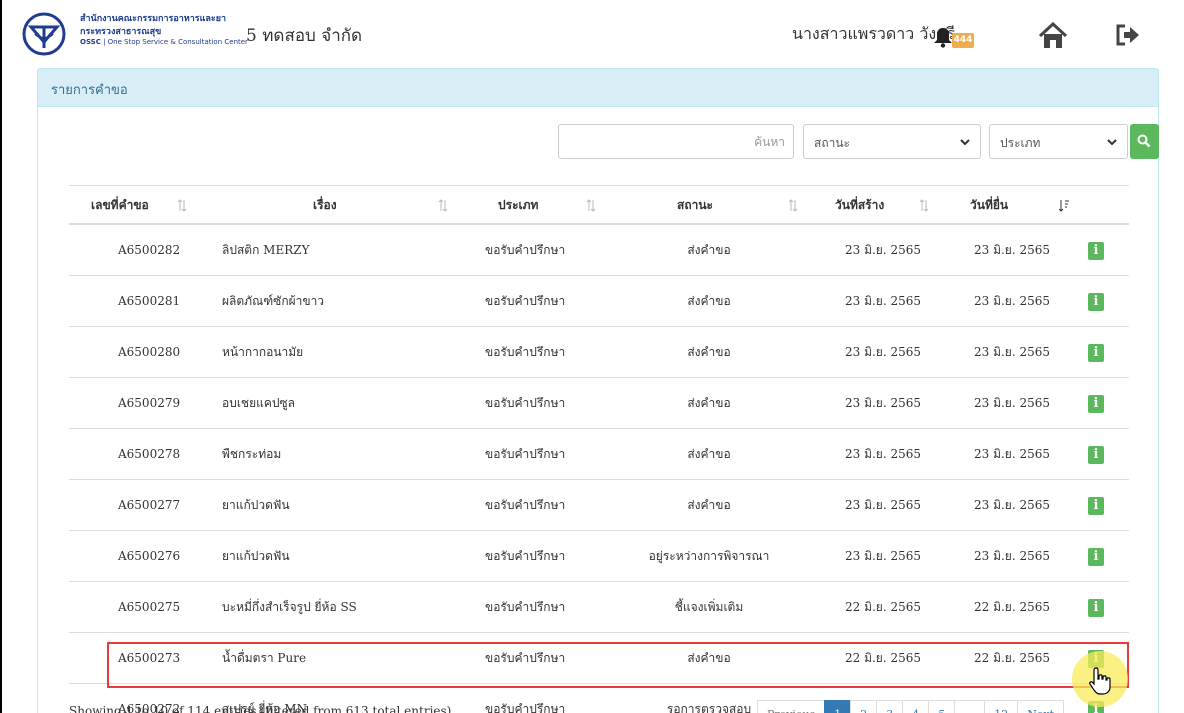 The width and height of the screenshot is (1184, 713). I want to click on column-header-type: ประเภท, so click(518, 205).